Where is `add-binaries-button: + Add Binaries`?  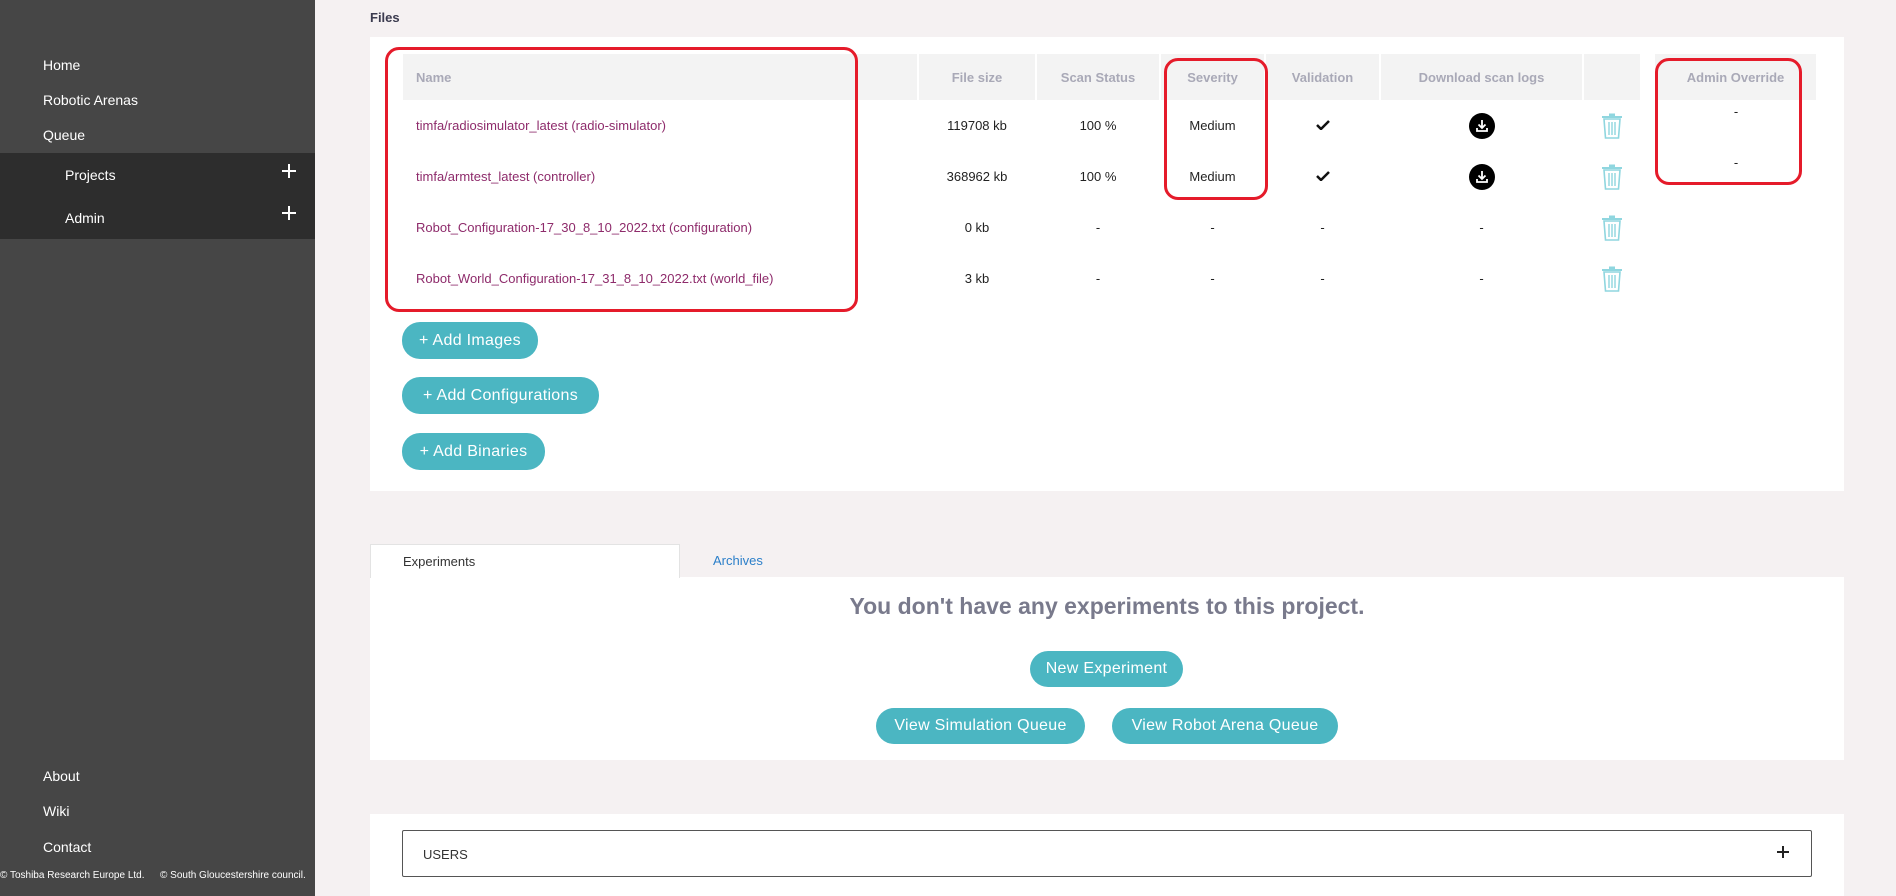 add-binaries-button: + Add Binaries is located at coordinates (473, 451).